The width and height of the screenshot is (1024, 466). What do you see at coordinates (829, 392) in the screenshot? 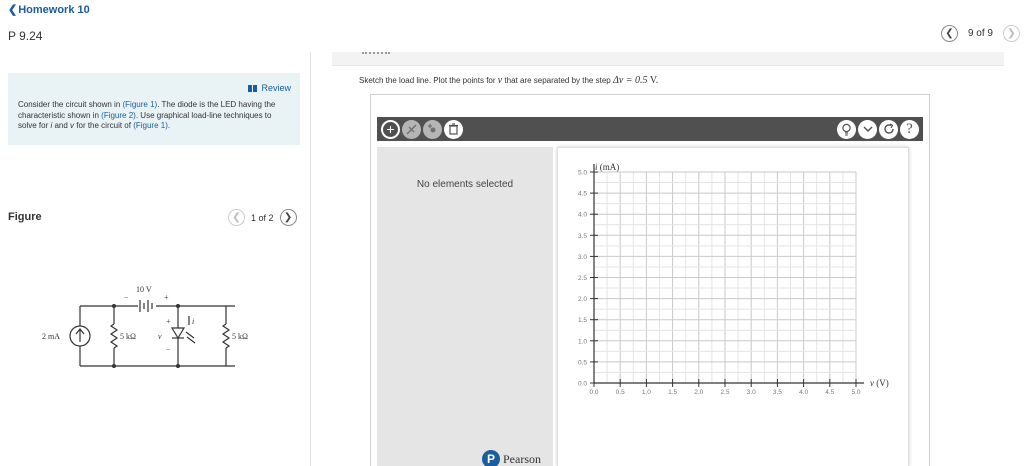
I see `x-tick-label: 4.5` at bounding box center [829, 392].